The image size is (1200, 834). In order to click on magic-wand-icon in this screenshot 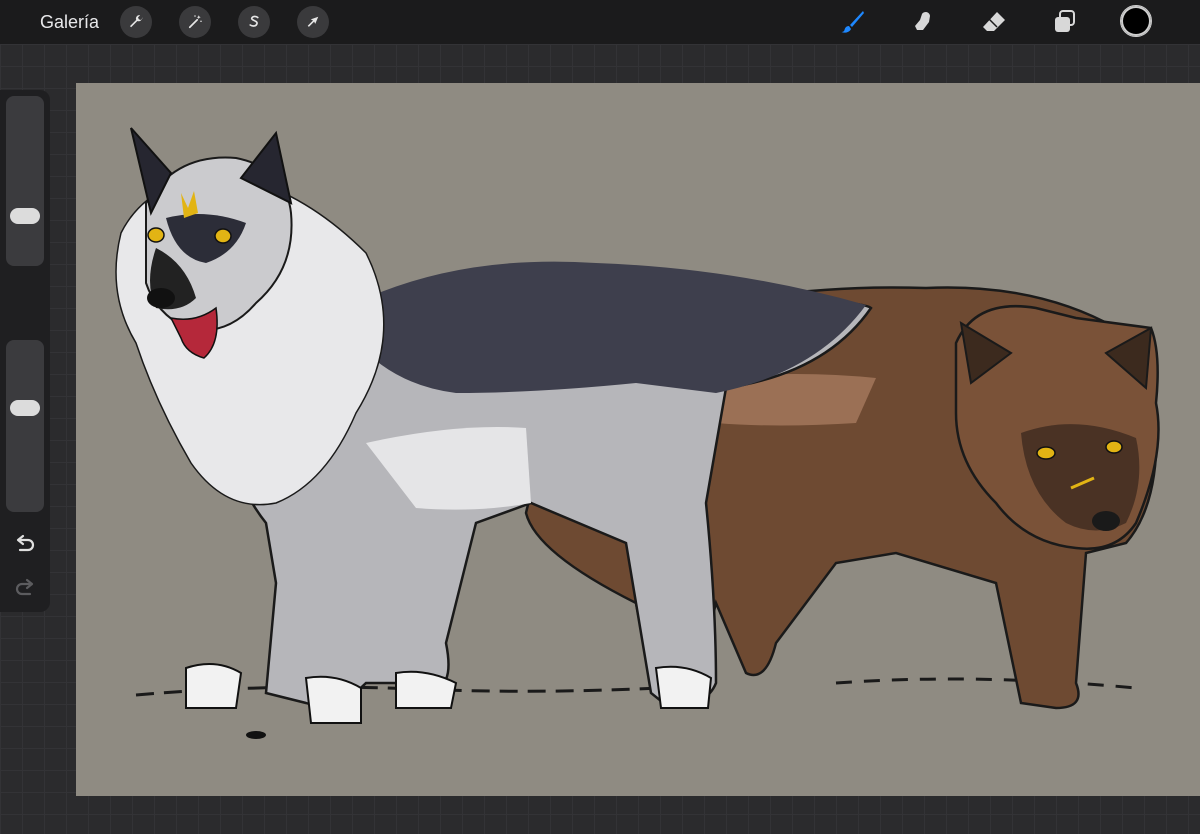, I will do `click(195, 22)`.